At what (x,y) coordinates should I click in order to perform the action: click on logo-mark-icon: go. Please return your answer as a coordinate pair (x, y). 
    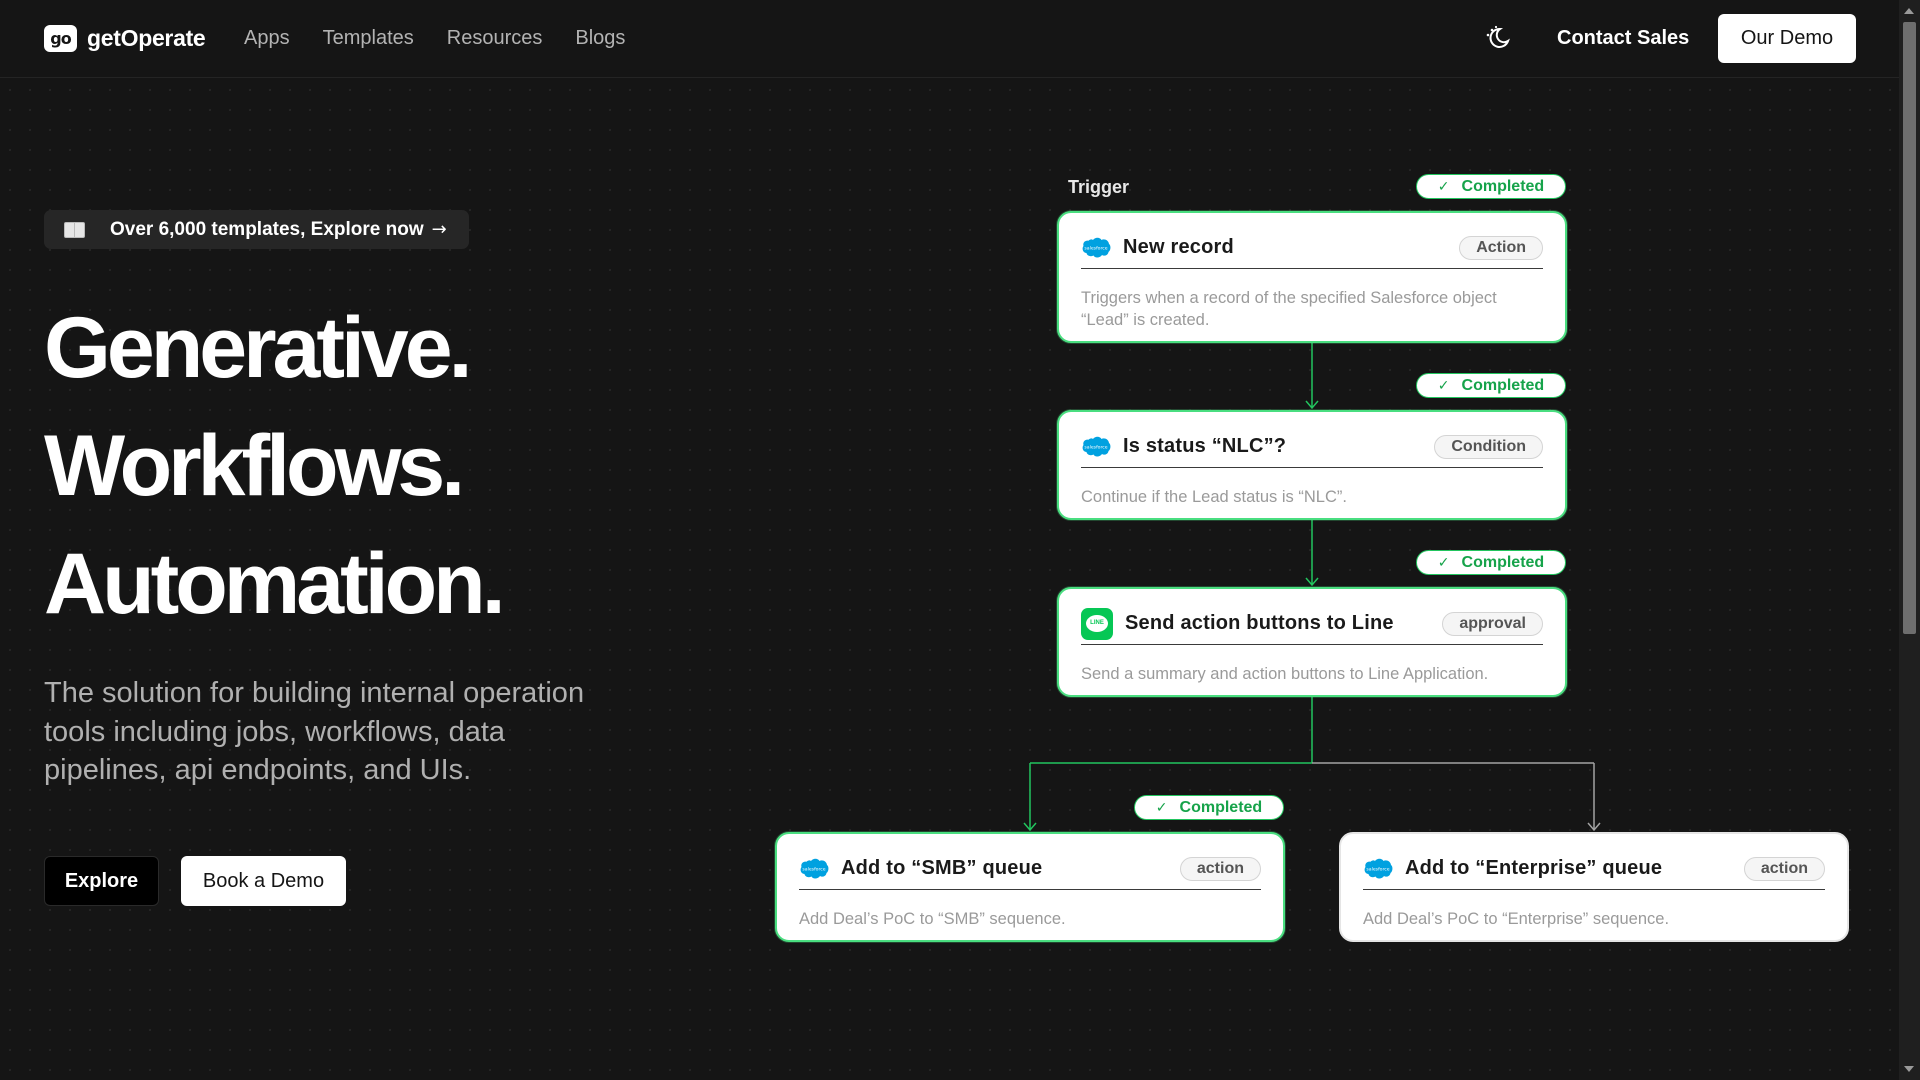
    Looking at the image, I should click on (60, 38).